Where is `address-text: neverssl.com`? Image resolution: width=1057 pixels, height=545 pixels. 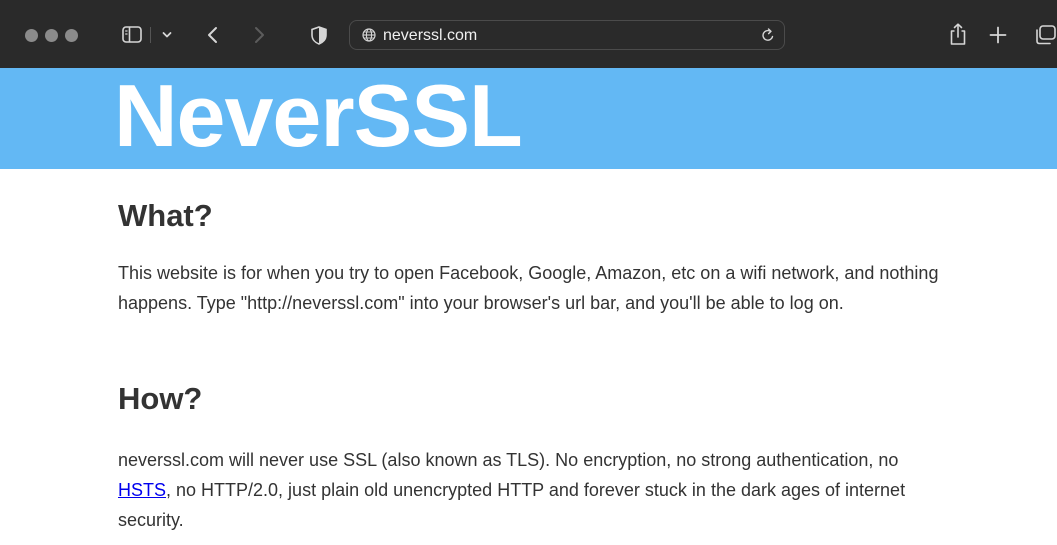 address-text: neverssl.com is located at coordinates (430, 35).